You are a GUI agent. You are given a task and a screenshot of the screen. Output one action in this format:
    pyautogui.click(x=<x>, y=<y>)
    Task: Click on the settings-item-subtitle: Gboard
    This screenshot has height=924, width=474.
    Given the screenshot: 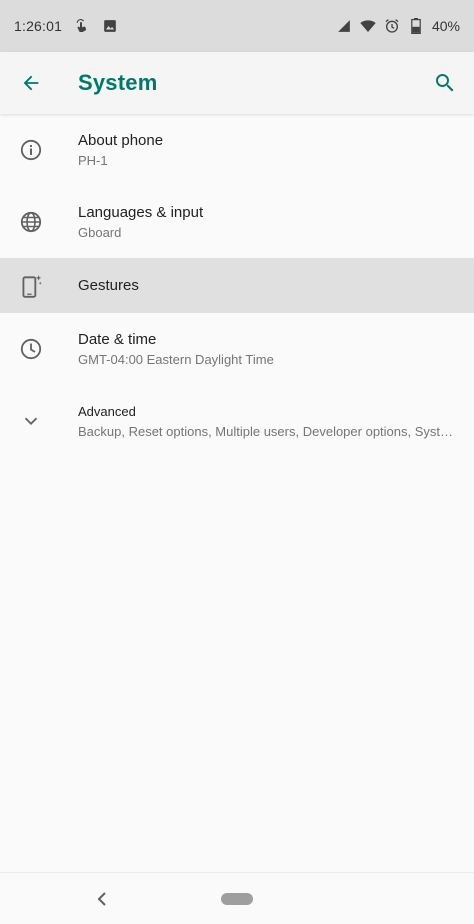 What is the action you would take?
    pyautogui.click(x=100, y=232)
    